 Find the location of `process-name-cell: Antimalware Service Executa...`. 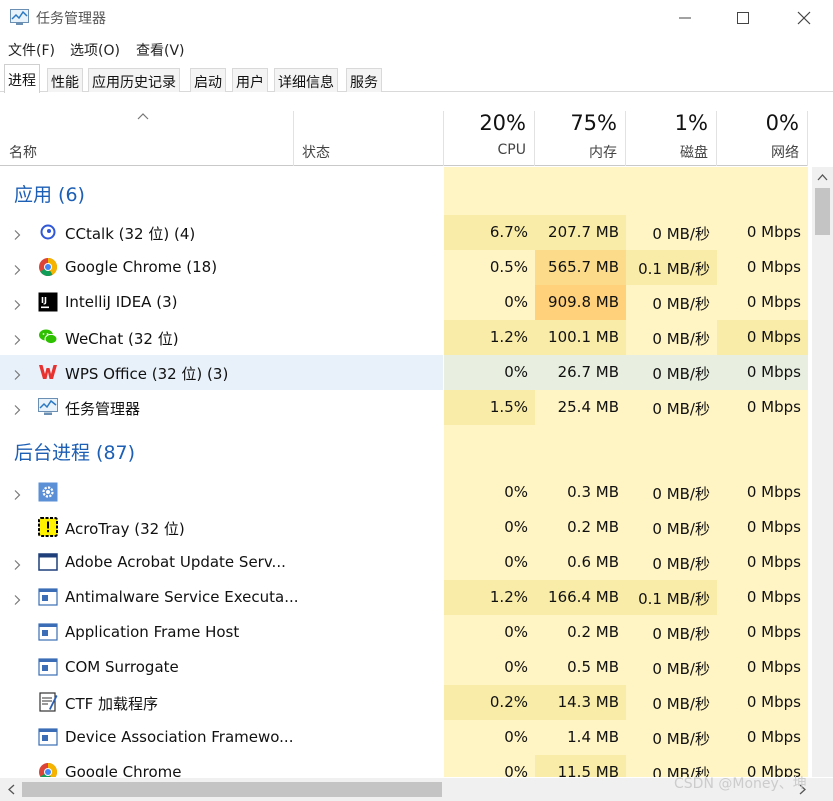

process-name-cell: Antimalware Service Executa... is located at coordinates (221, 597).